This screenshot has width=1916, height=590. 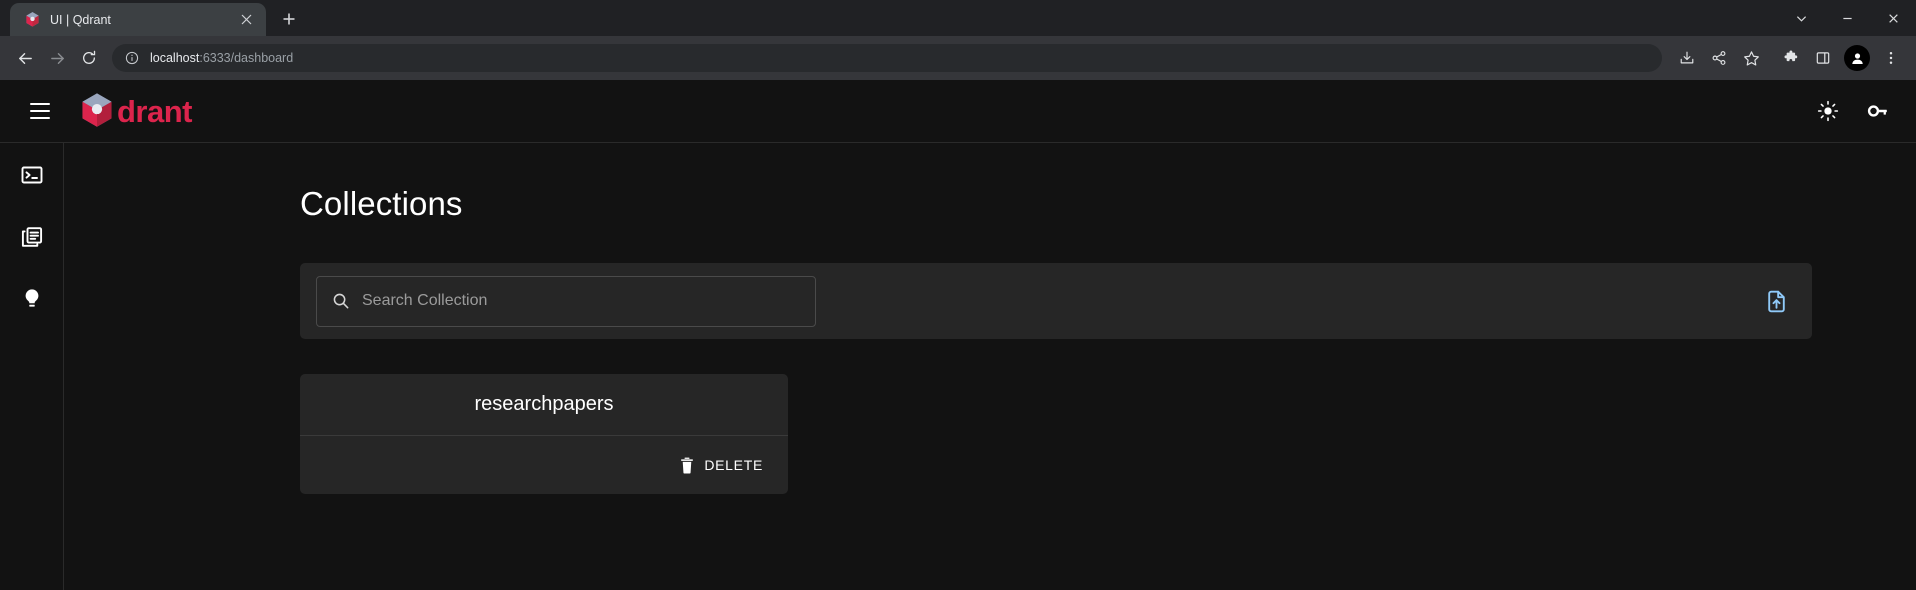 What do you see at coordinates (1828, 111) in the screenshot?
I see `sun-icon` at bounding box center [1828, 111].